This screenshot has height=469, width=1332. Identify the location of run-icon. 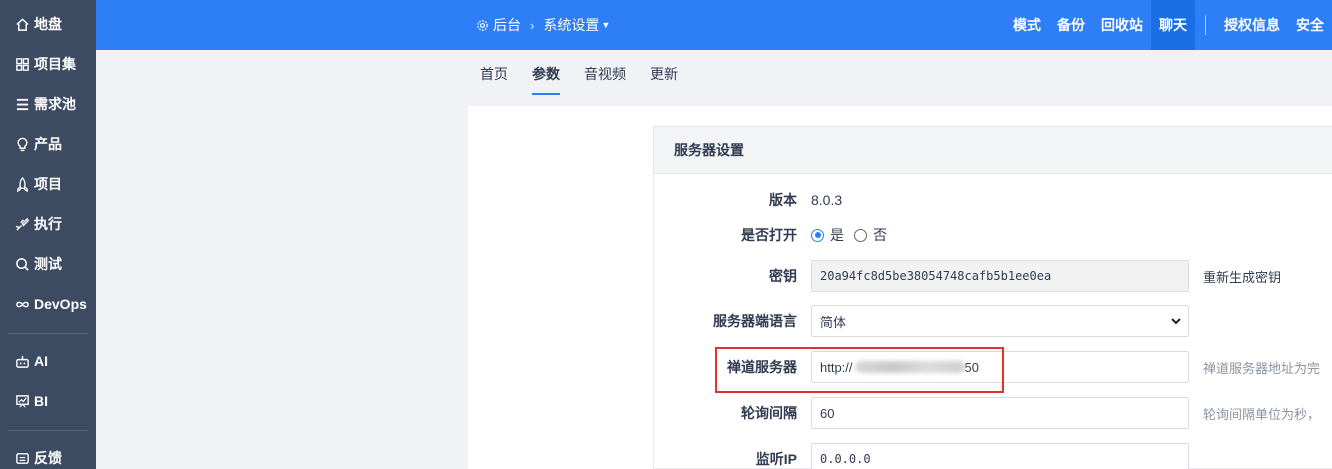
(22, 224).